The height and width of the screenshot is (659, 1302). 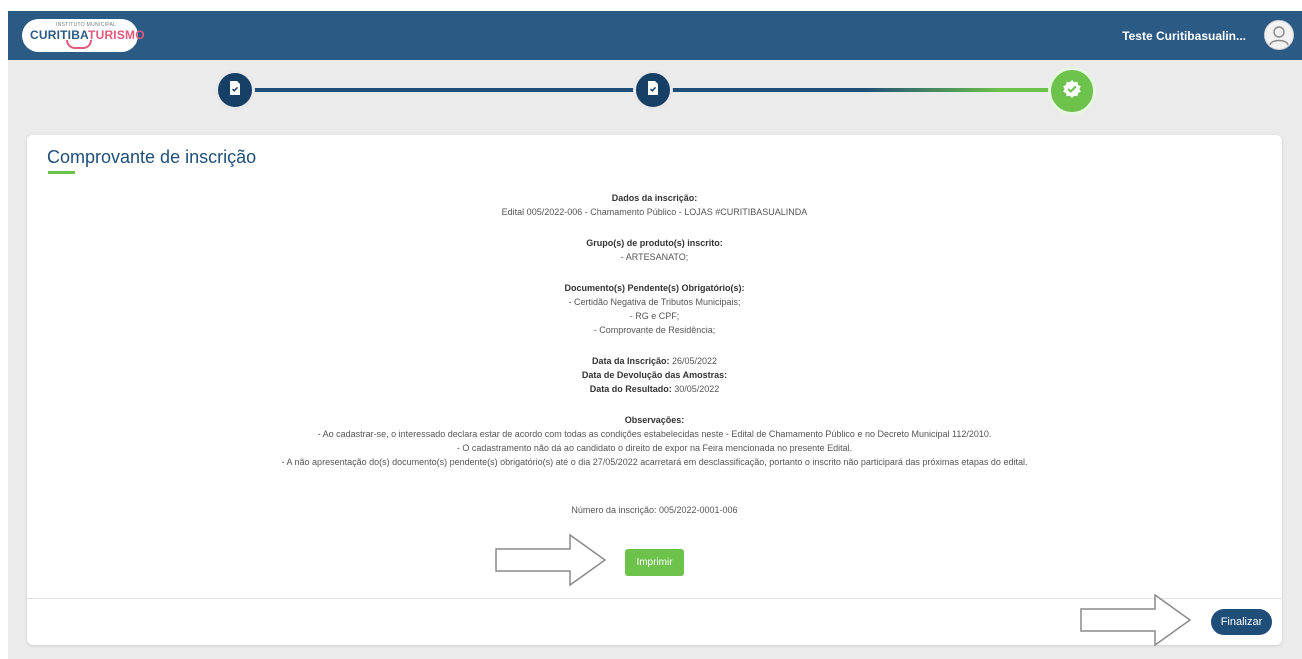 I want to click on data-inscricao: Data da Inscrição: 26/05/2022, so click(x=654, y=361).